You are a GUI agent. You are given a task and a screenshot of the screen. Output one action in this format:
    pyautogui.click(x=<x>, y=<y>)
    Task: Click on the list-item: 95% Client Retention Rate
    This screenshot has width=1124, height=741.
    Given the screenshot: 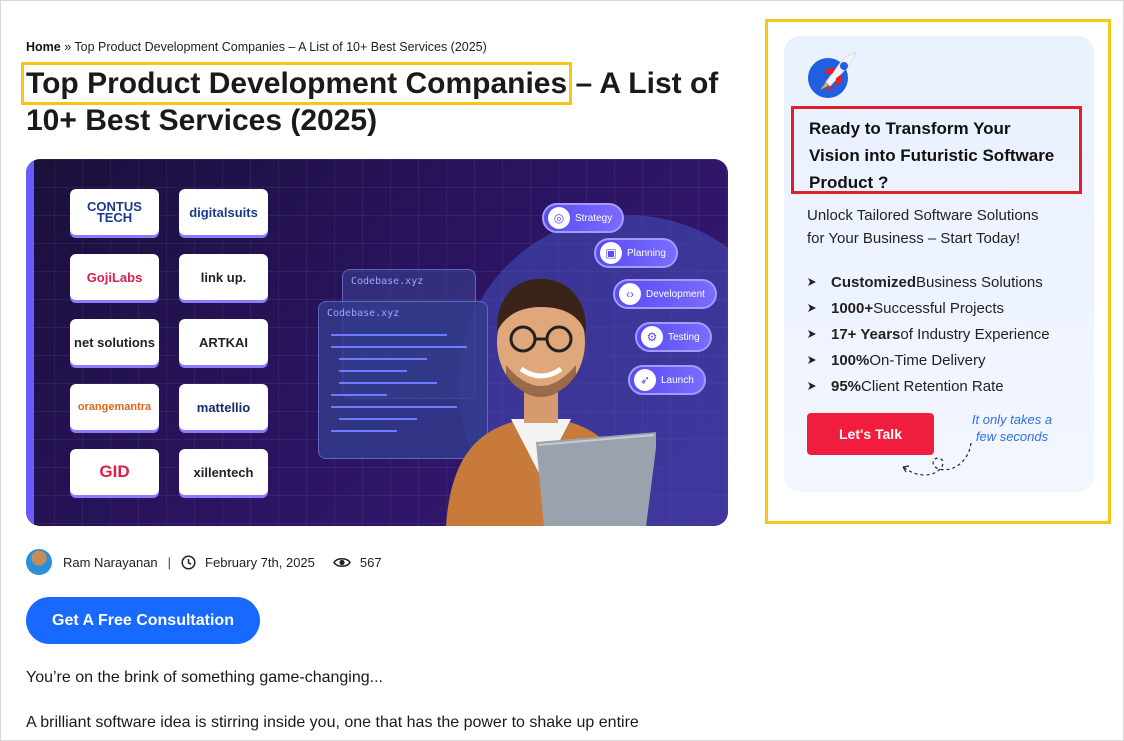 What is the action you would take?
    pyautogui.click(x=928, y=386)
    